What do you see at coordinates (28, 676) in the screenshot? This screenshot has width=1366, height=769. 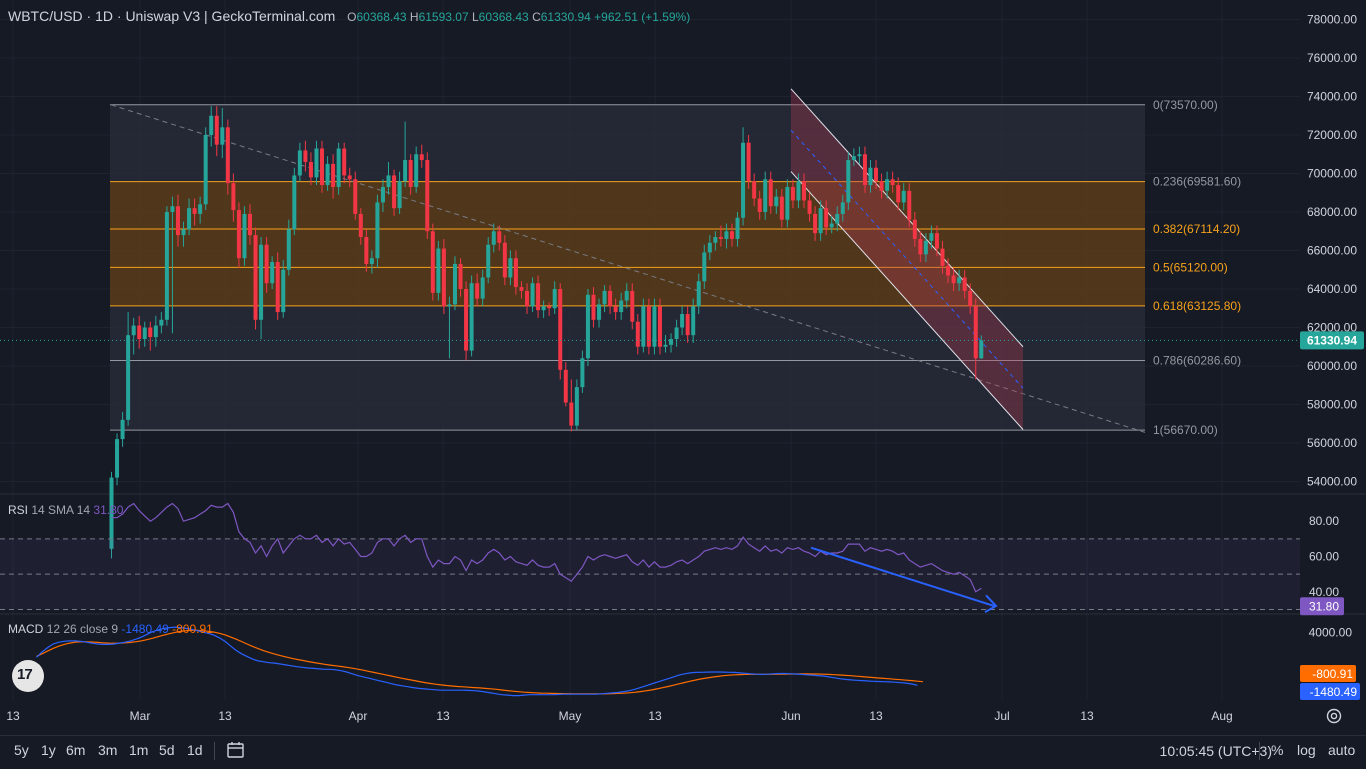 I see `tradingview-logo: 17` at bounding box center [28, 676].